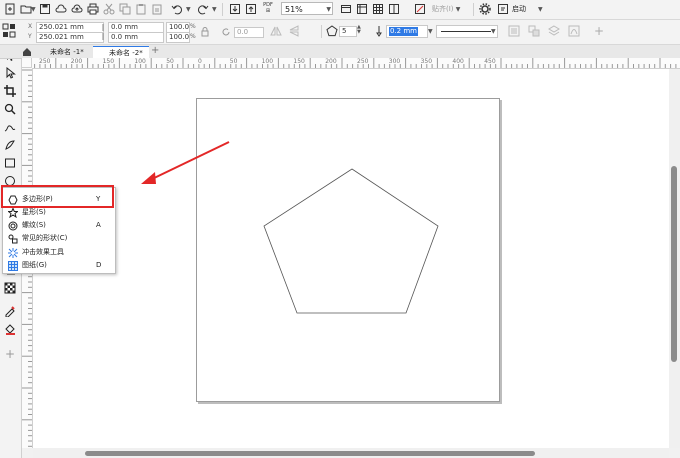 The height and width of the screenshot is (458, 680). Describe the element at coordinates (99, 265) in the screenshot. I see `flyout-shortcut: D` at that location.